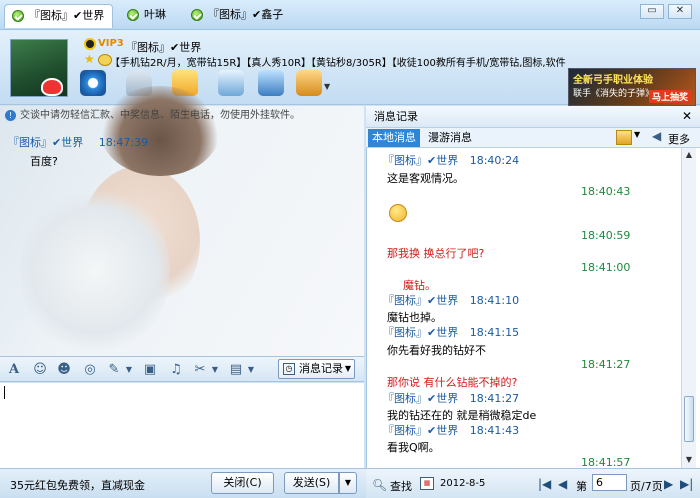  What do you see at coordinates (309, 83) in the screenshot?
I see `app-box-icon` at bounding box center [309, 83].